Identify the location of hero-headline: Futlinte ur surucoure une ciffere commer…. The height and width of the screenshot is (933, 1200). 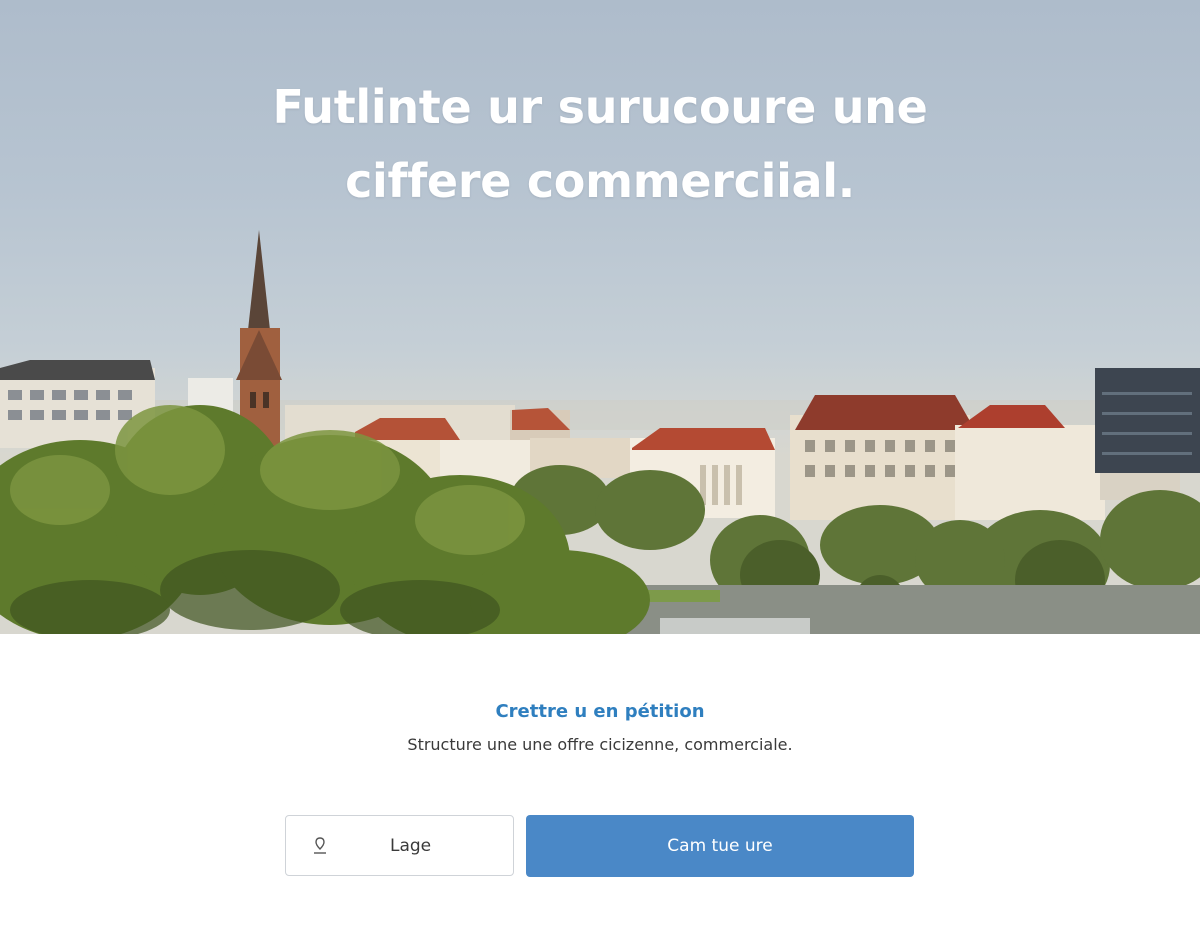
(600, 144).